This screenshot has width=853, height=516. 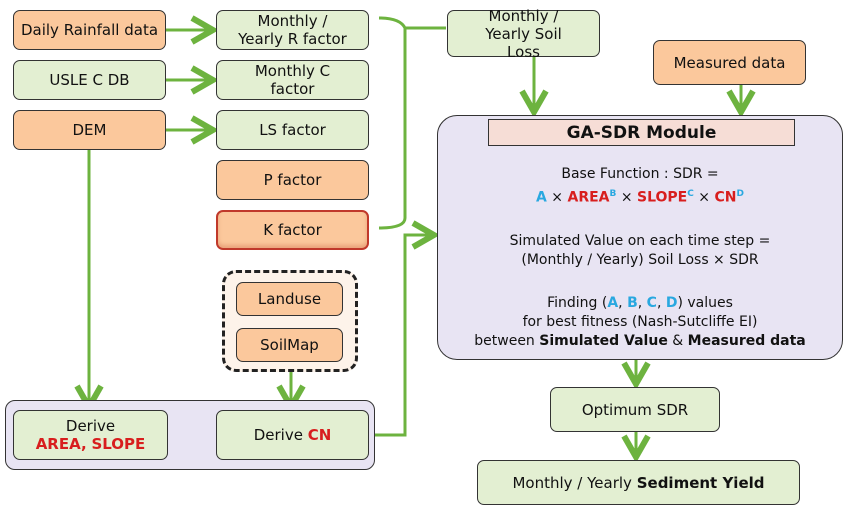 What do you see at coordinates (746, 341) in the screenshot?
I see `t: Measured data` at bounding box center [746, 341].